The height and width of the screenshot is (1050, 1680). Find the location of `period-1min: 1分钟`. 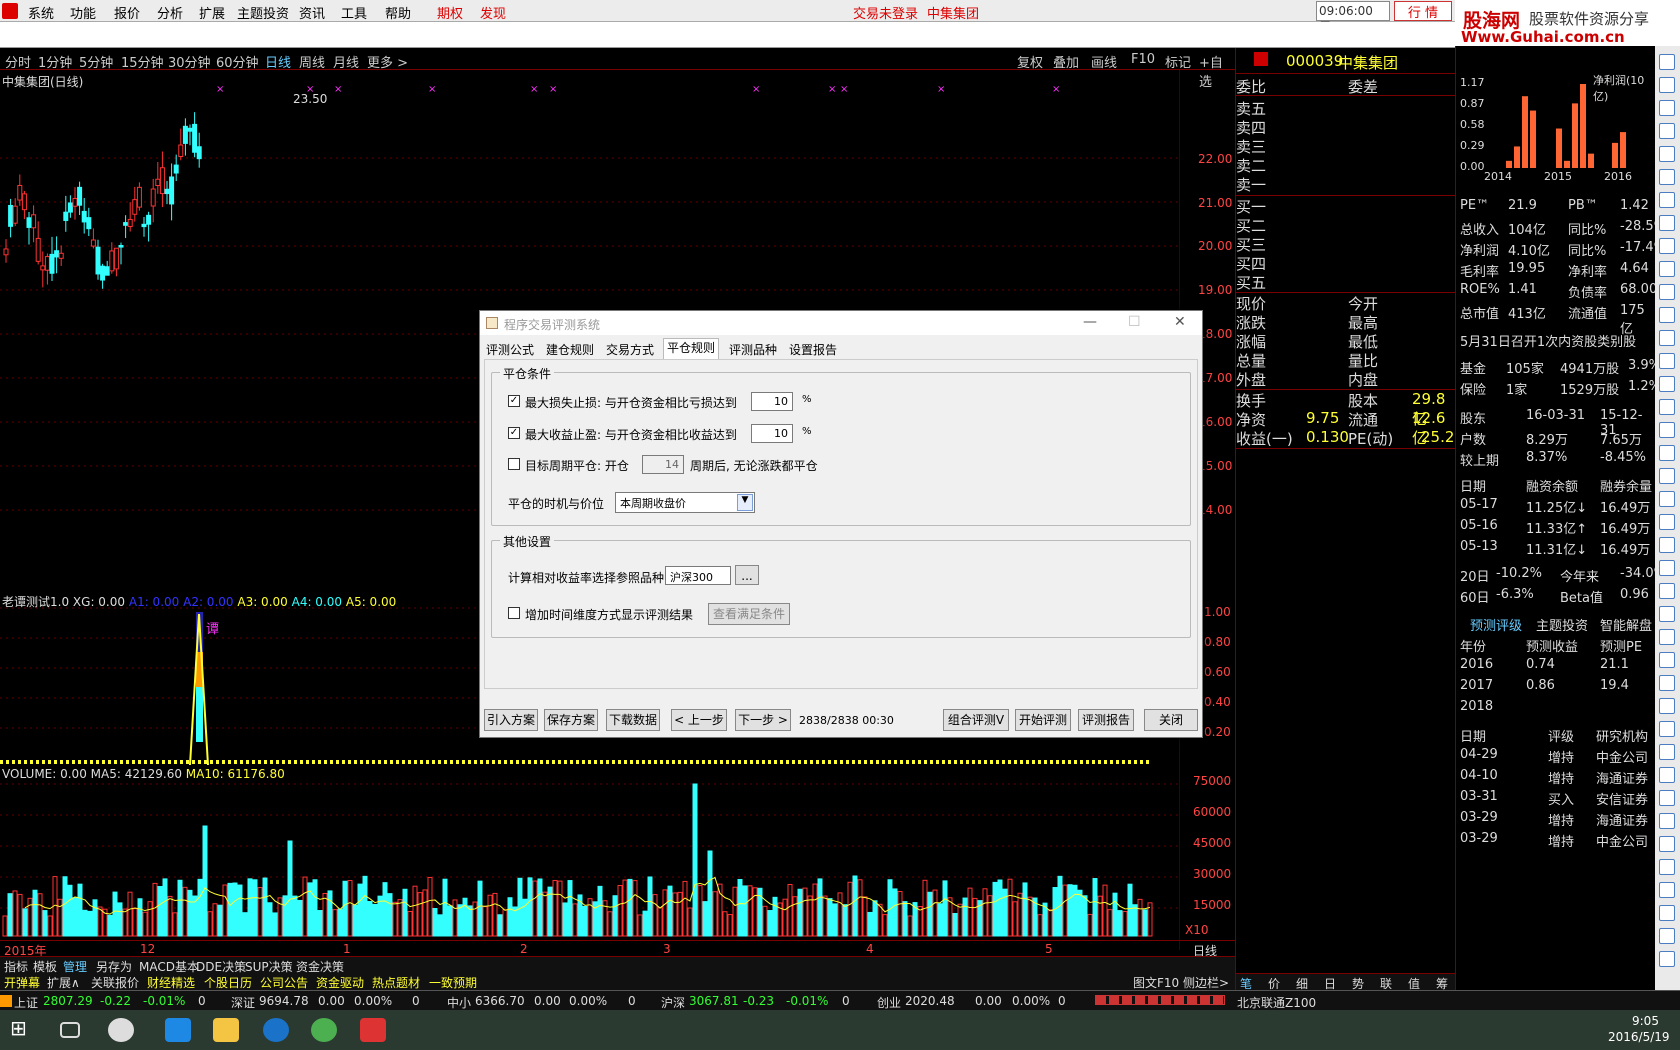

period-1min: 1分钟 is located at coordinates (55, 61).